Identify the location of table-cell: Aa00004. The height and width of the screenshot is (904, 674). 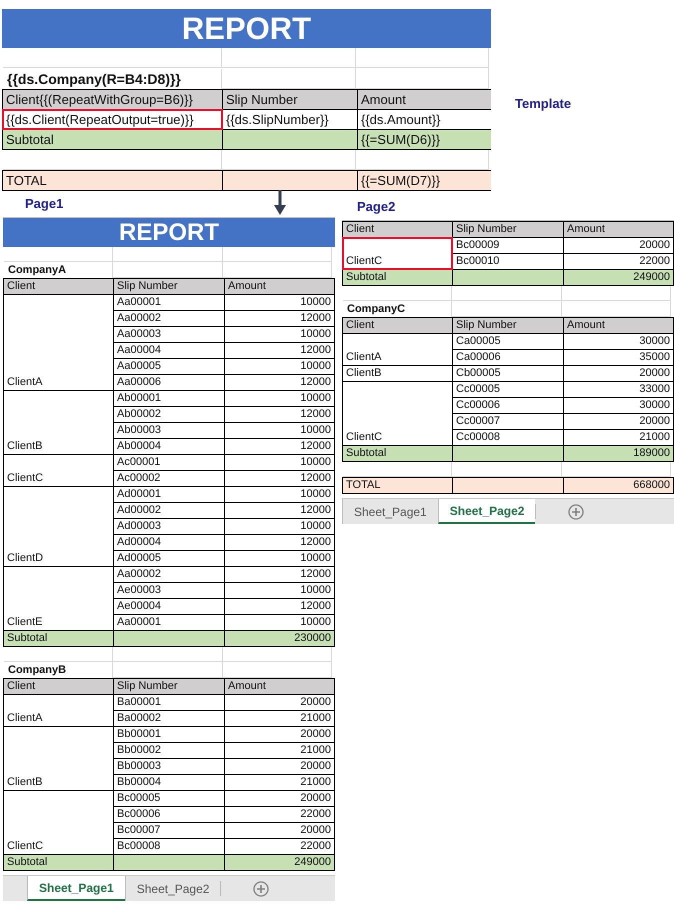
(169, 350).